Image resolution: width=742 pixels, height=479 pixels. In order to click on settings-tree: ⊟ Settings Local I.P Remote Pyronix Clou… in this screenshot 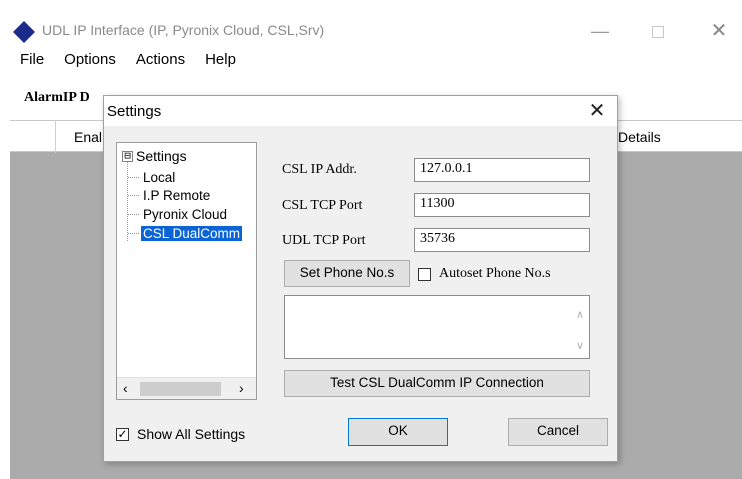, I will do `click(186, 271)`.